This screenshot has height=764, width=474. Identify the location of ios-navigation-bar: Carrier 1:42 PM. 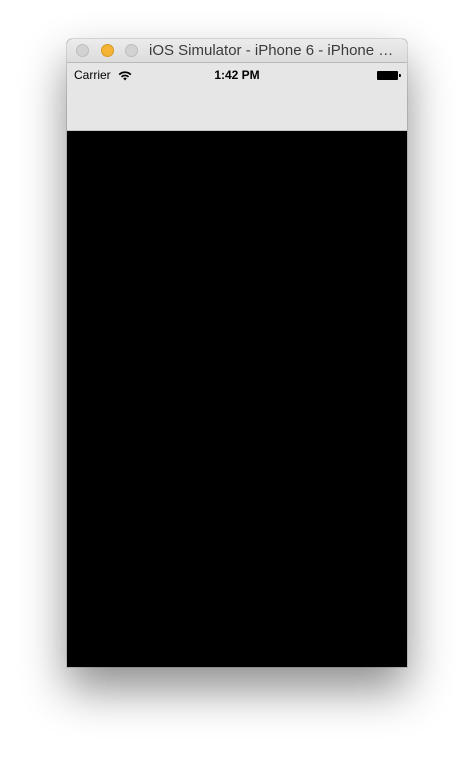
(237, 97).